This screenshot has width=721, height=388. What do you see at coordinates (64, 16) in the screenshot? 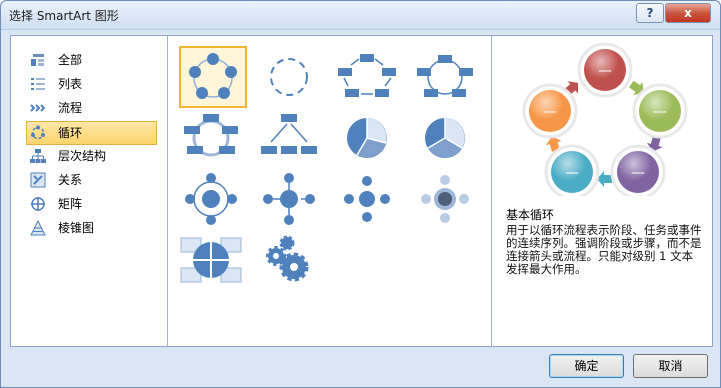
I see `dialog-title: 选择 SmartArt 图形` at bounding box center [64, 16].